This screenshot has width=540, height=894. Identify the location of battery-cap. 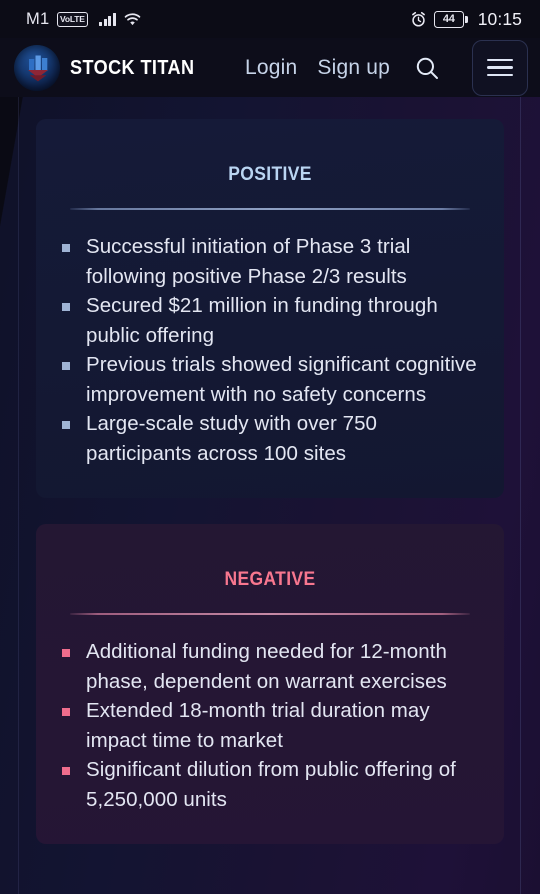
(466, 19).